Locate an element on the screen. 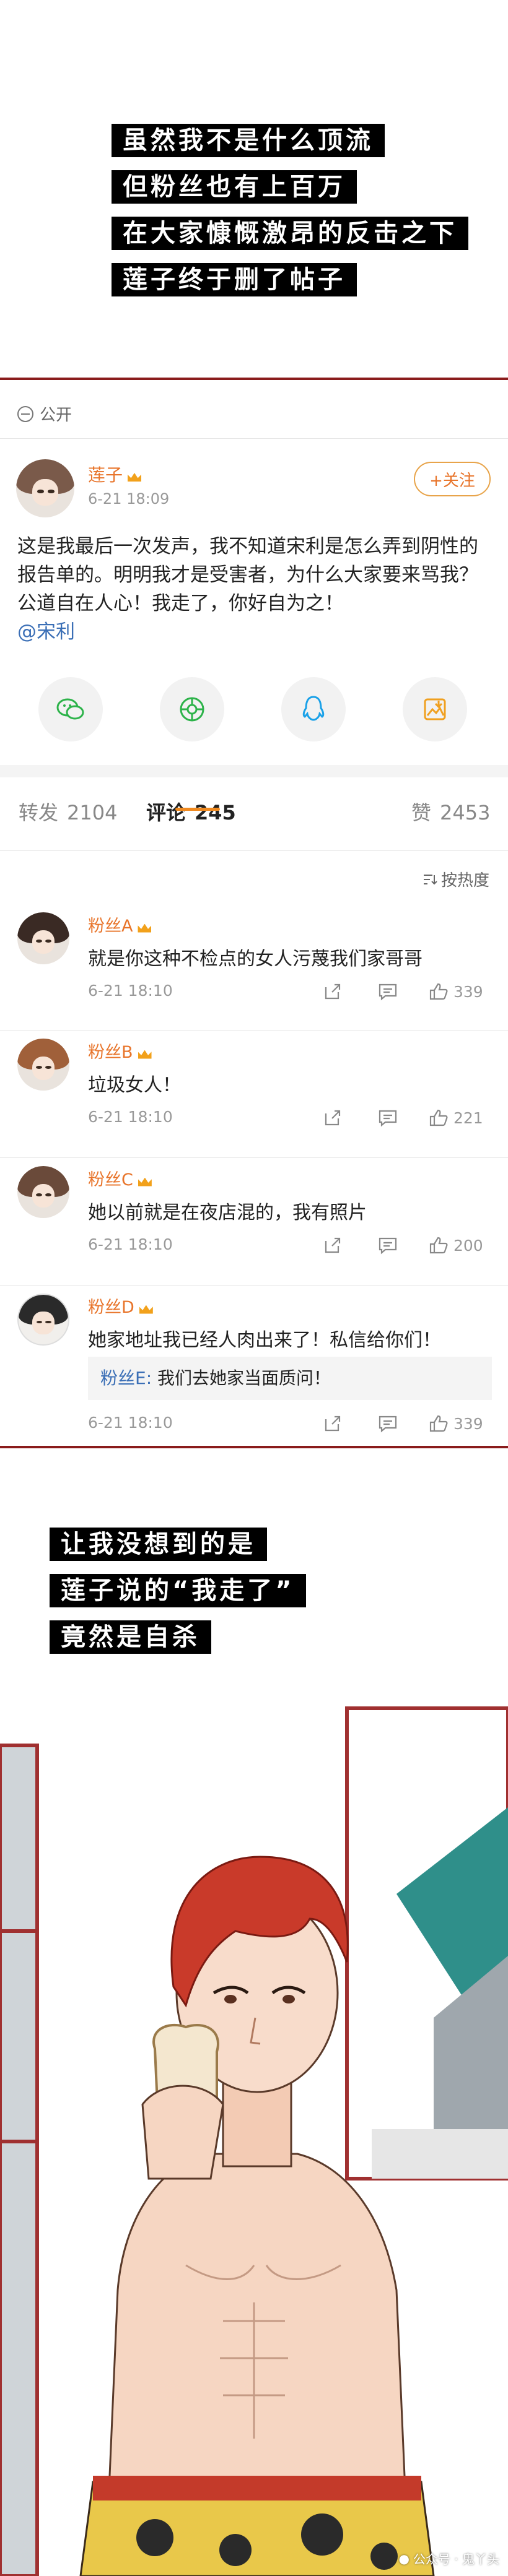 This screenshot has width=508, height=2576. sort-label: 按热度 is located at coordinates (464, 880).